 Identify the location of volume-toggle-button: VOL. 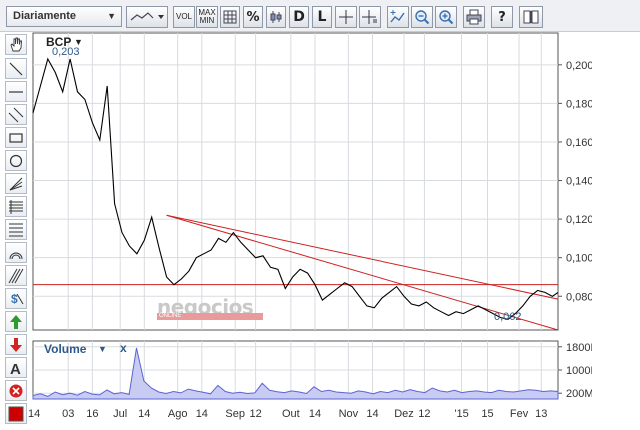
(184, 17).